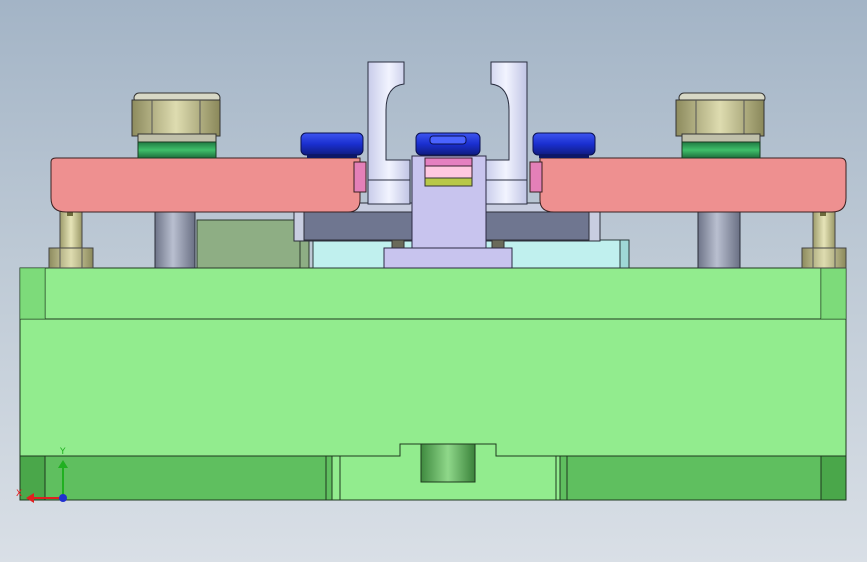 The width and height of the screenshot is (867, 562). What do you see at coordinates (688, 185) in the screenshot?
I see `stripper-plate-right` at bounding box center [688, 185].